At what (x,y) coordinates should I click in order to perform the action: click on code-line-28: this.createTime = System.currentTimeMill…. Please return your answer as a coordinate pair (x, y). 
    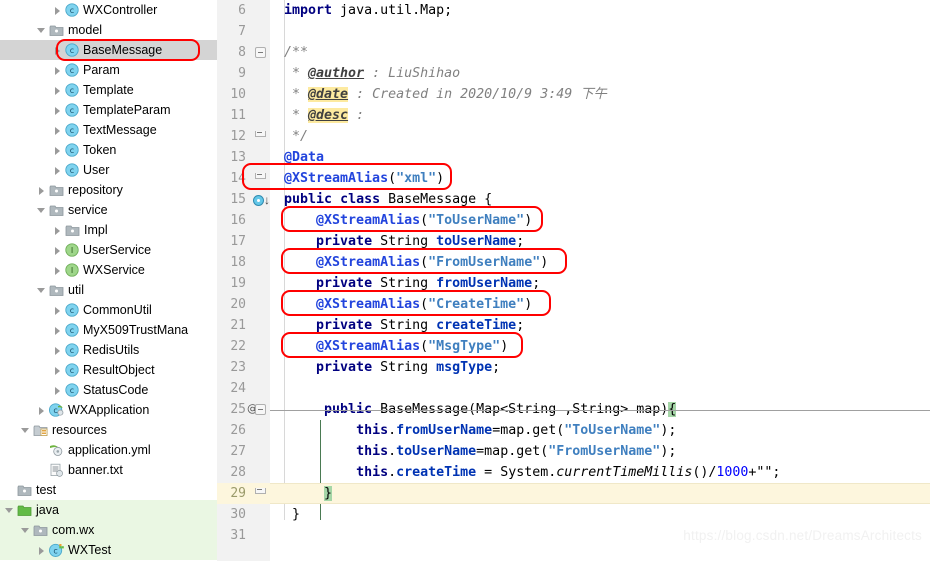
    Looking at the image, I should click on (600, 472).